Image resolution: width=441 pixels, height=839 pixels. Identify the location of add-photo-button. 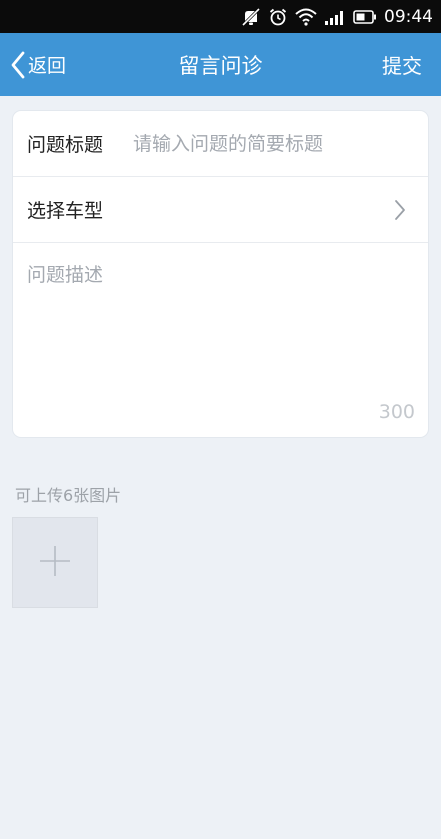
(55, 562).